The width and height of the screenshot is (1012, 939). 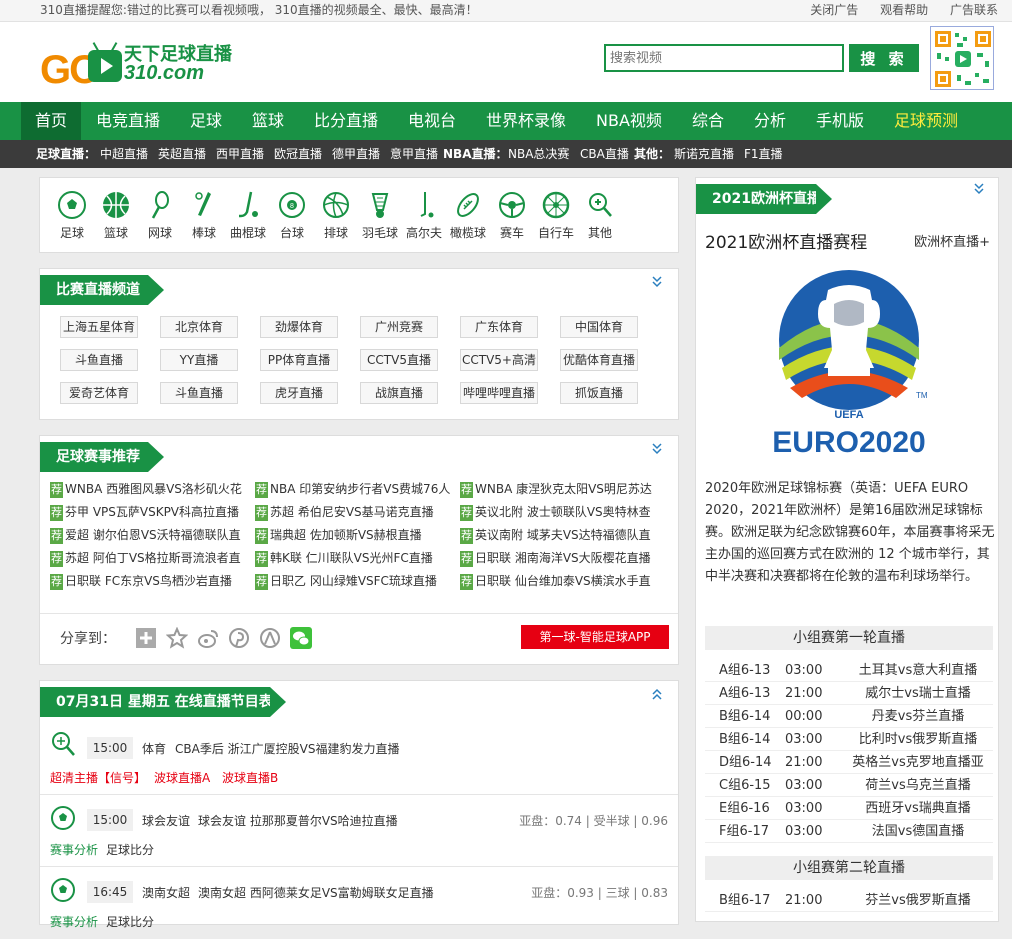 What do you see at coordinates (840, 121) in the screenshot?
I see `nav-mobile: 手机版` at bounding box center [840, 121].